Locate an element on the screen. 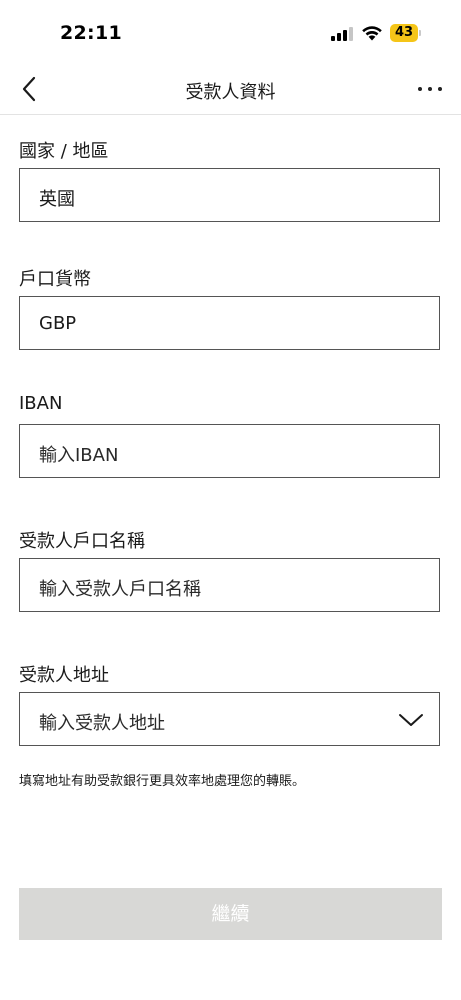 The width and height of the screenshot is (461, 1000). more-options-button is located at coordinates (430, 89).